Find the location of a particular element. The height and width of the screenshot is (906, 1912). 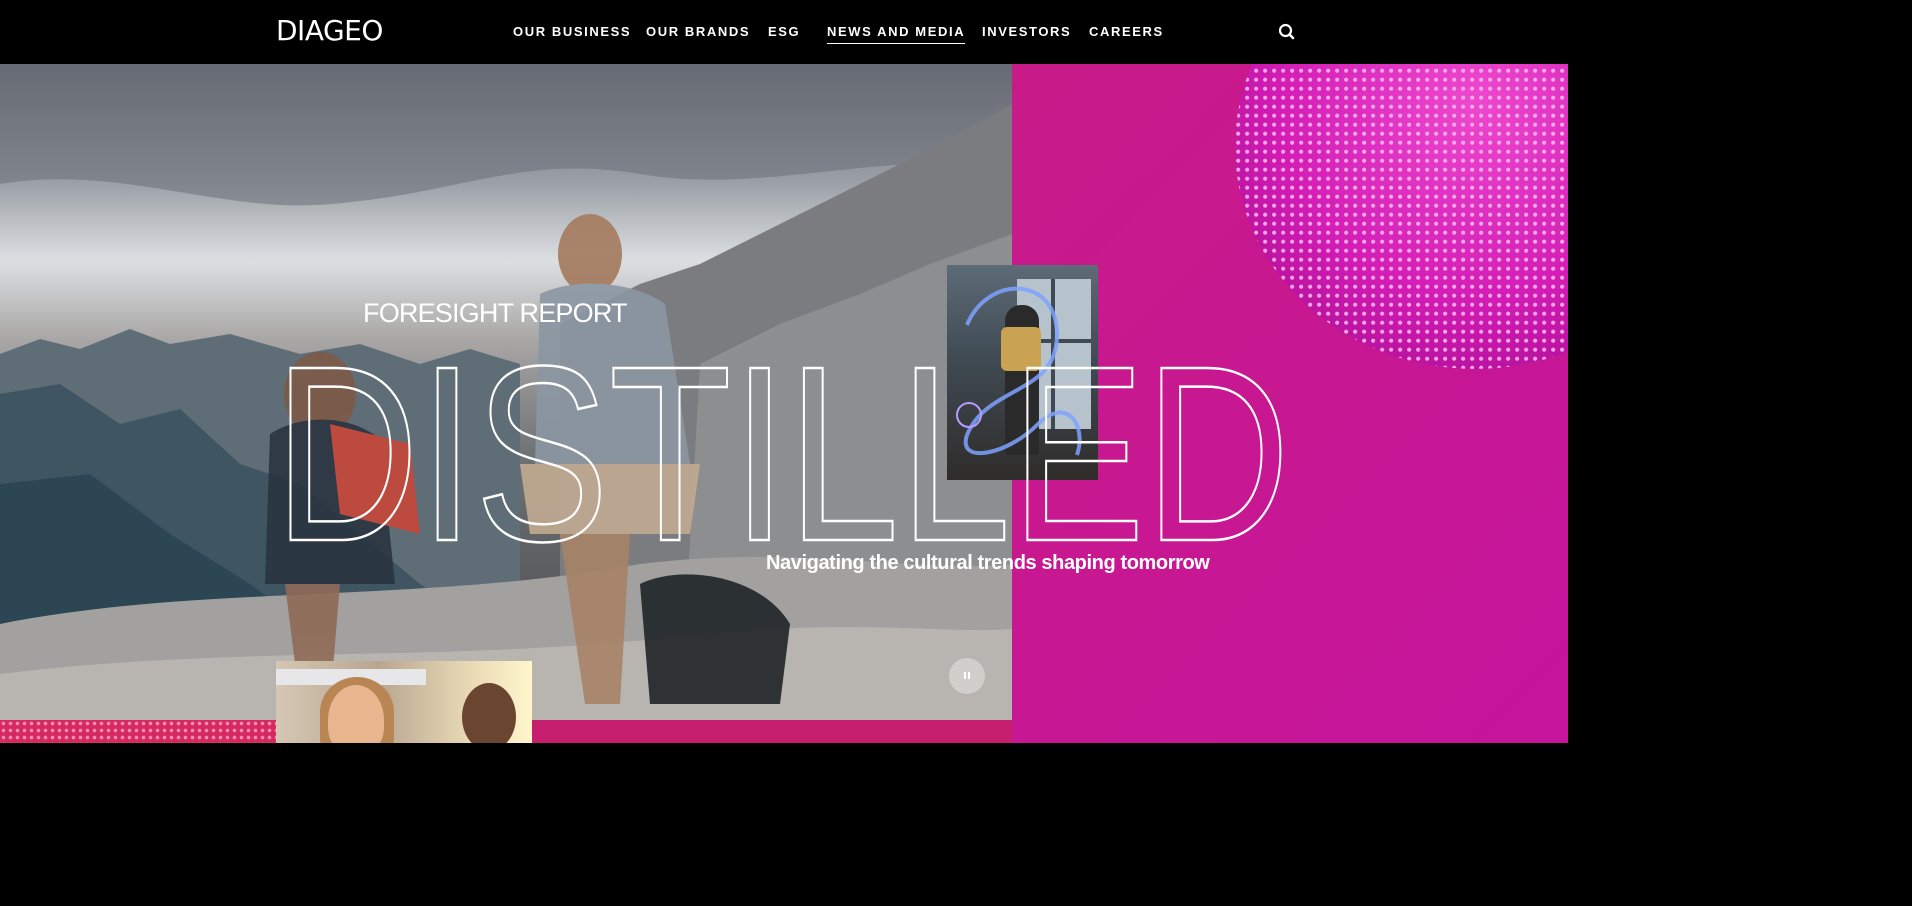

nav-investors: INVESTORS is located at coordinates (1026, 32).